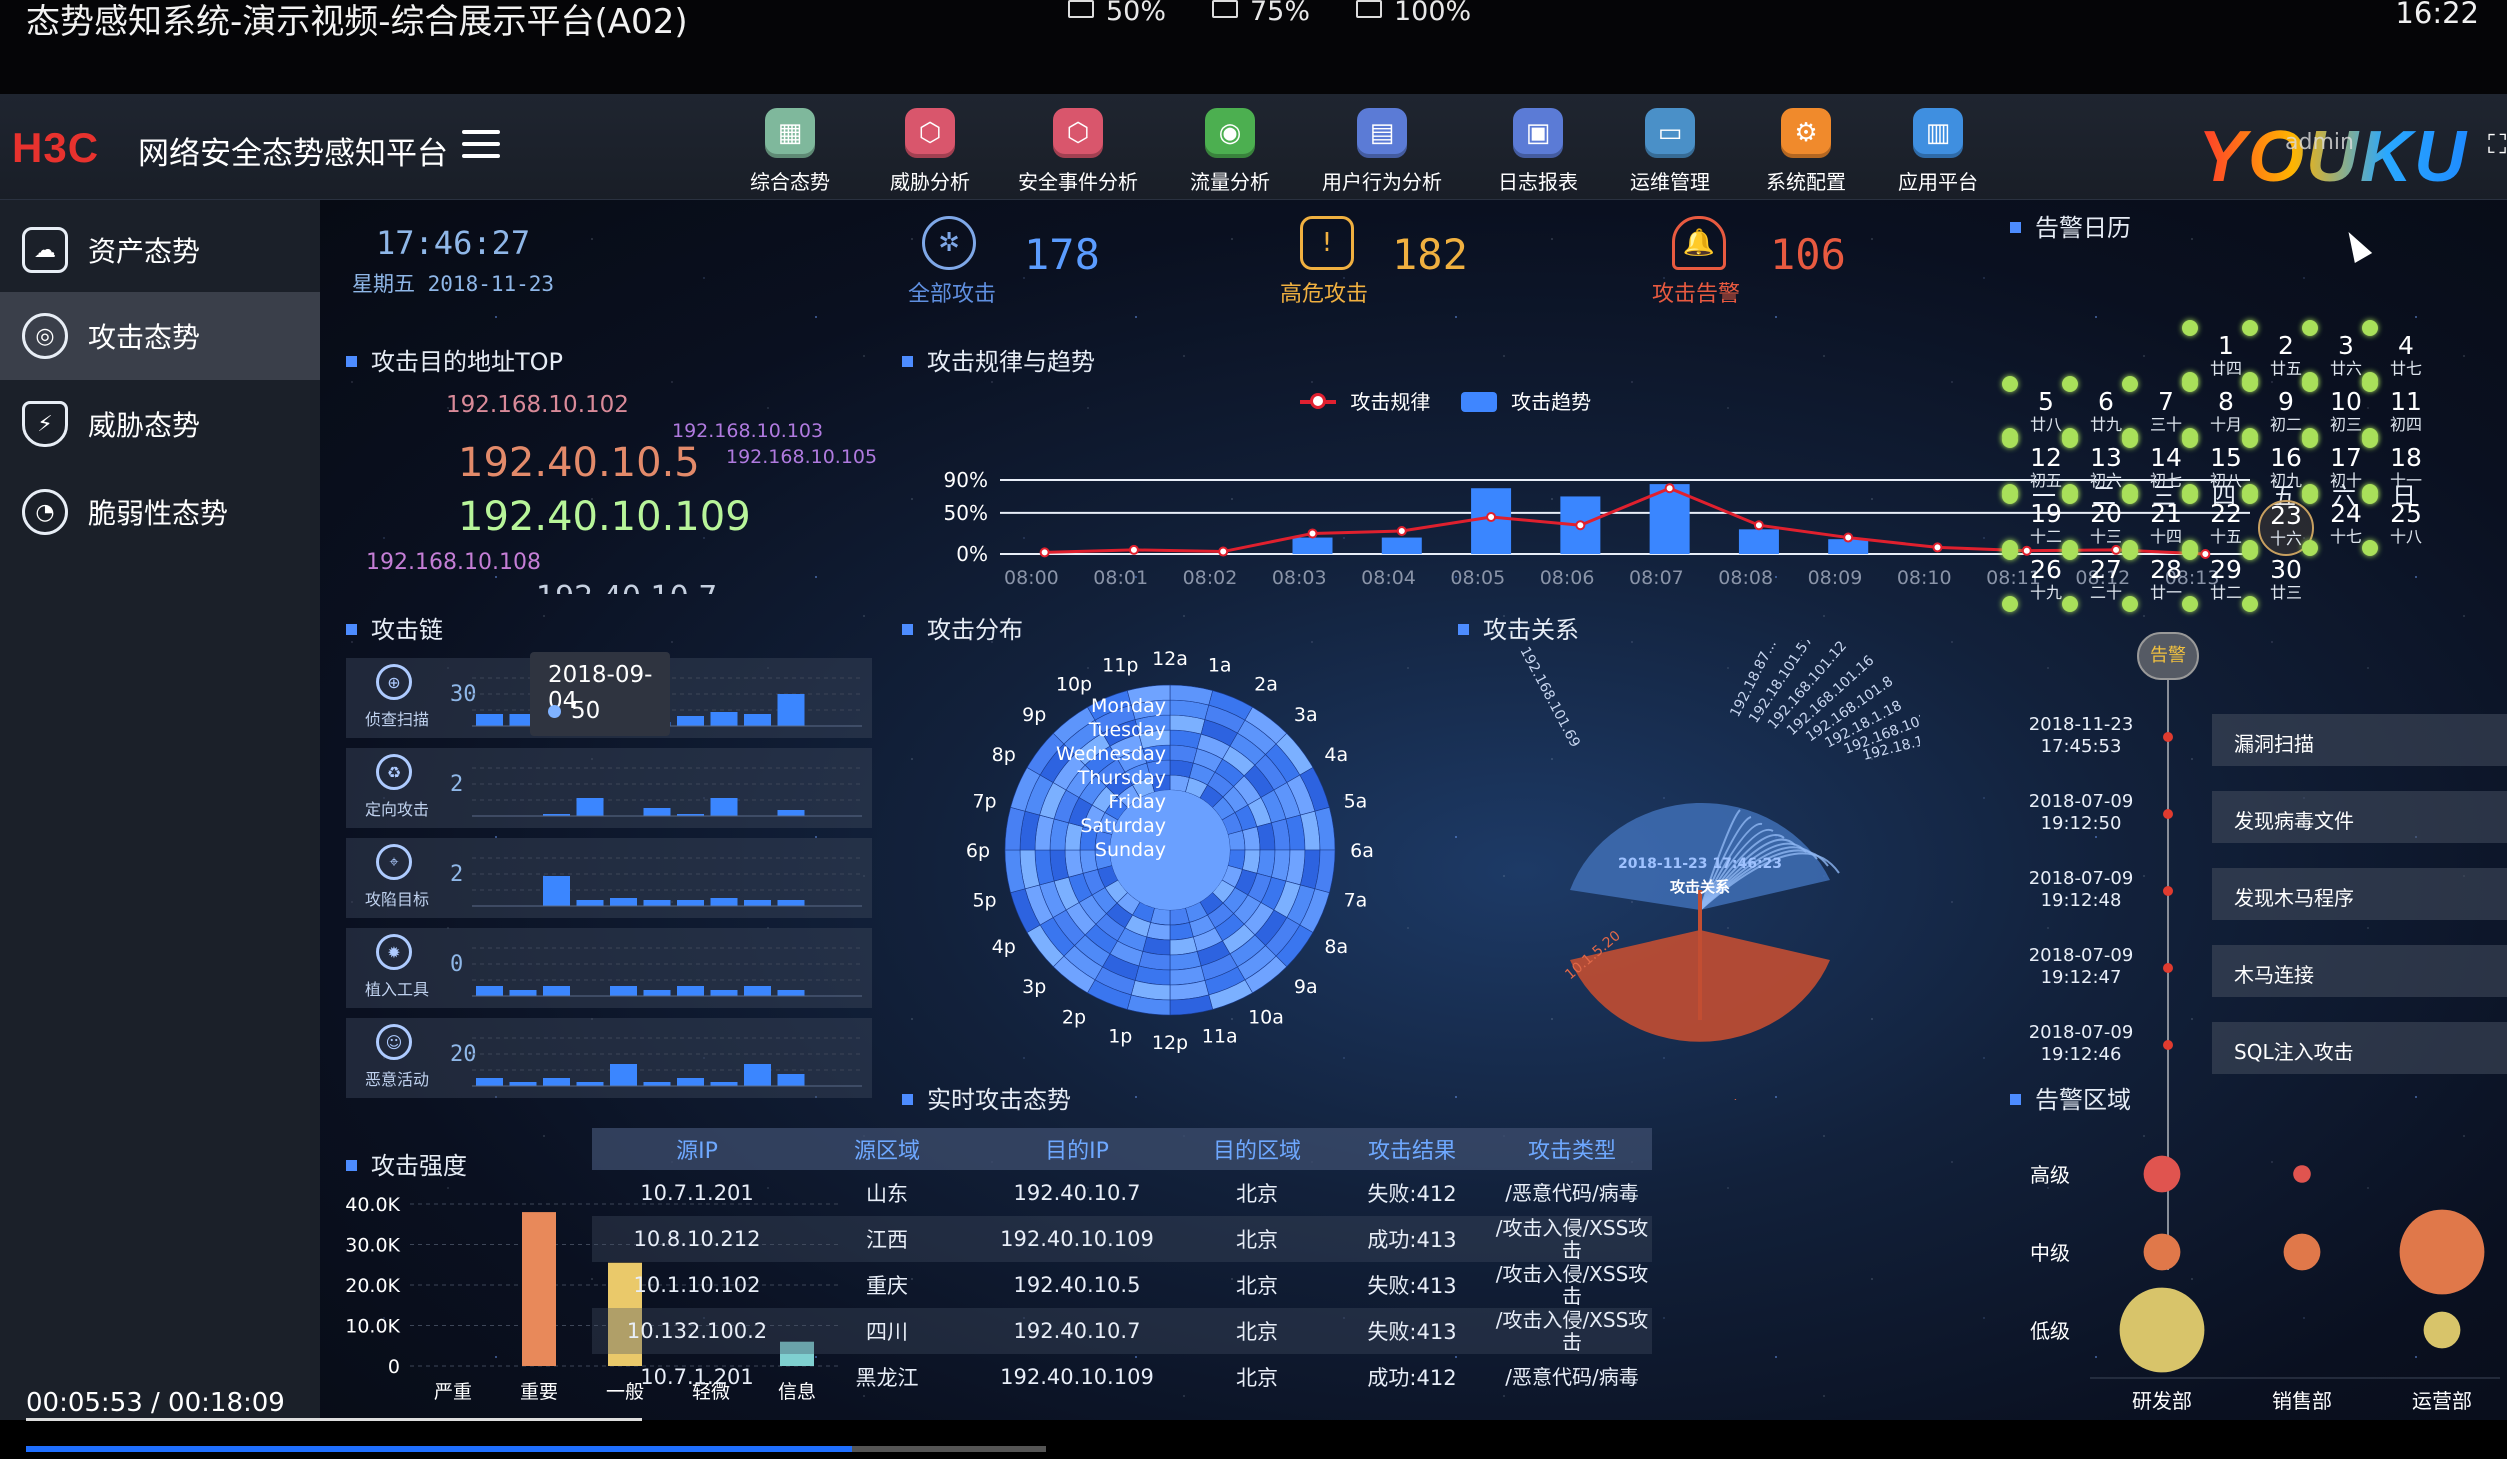  What do you see at coordinates (2359, 894) in the screenshot?
I see `timeline-event: 发现木马程序` at bounding box center [2359, 894].